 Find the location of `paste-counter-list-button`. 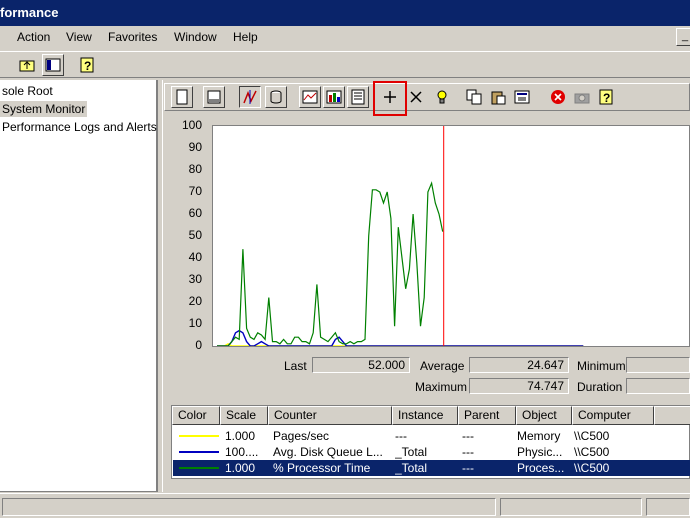

paste-counter-list-button is located at coordinates (498, 97).